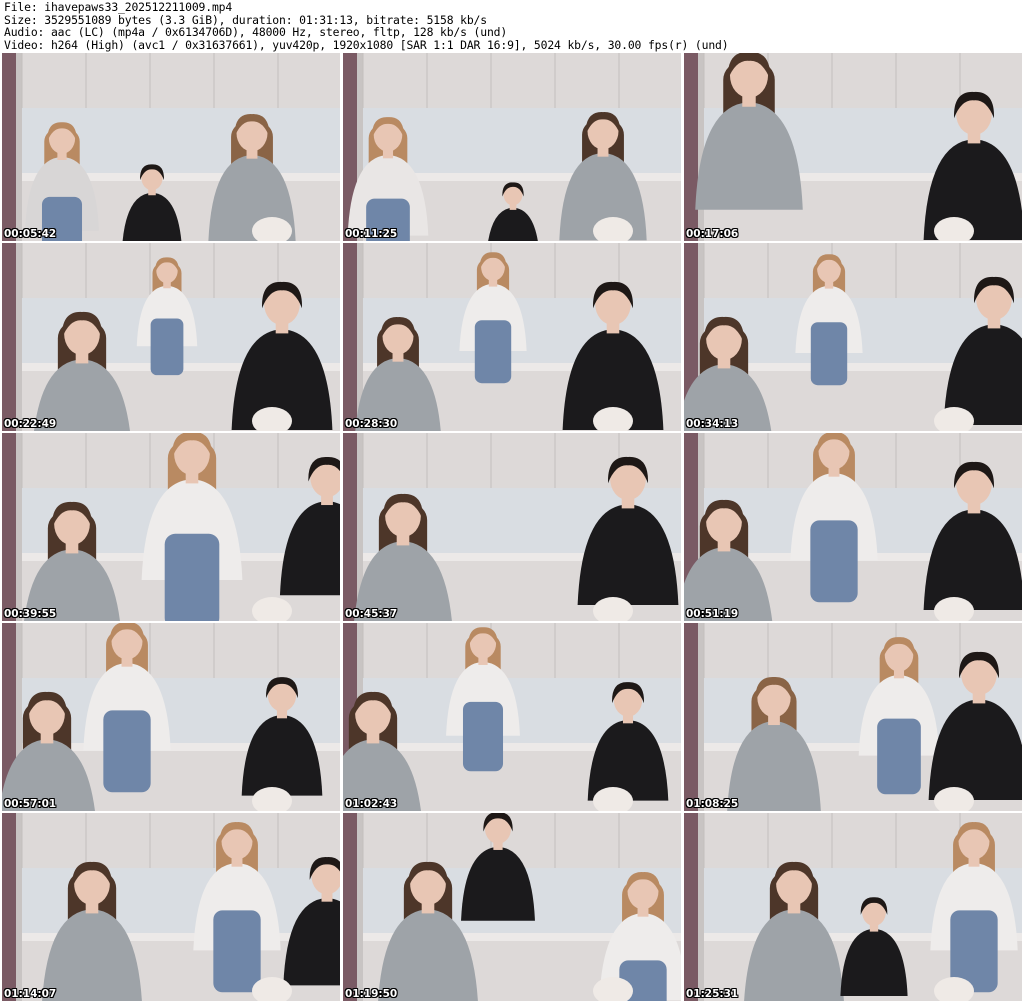 The width and height of the screenshot is (1024, 1003). I want to click on backsplash, so click(522, 140).